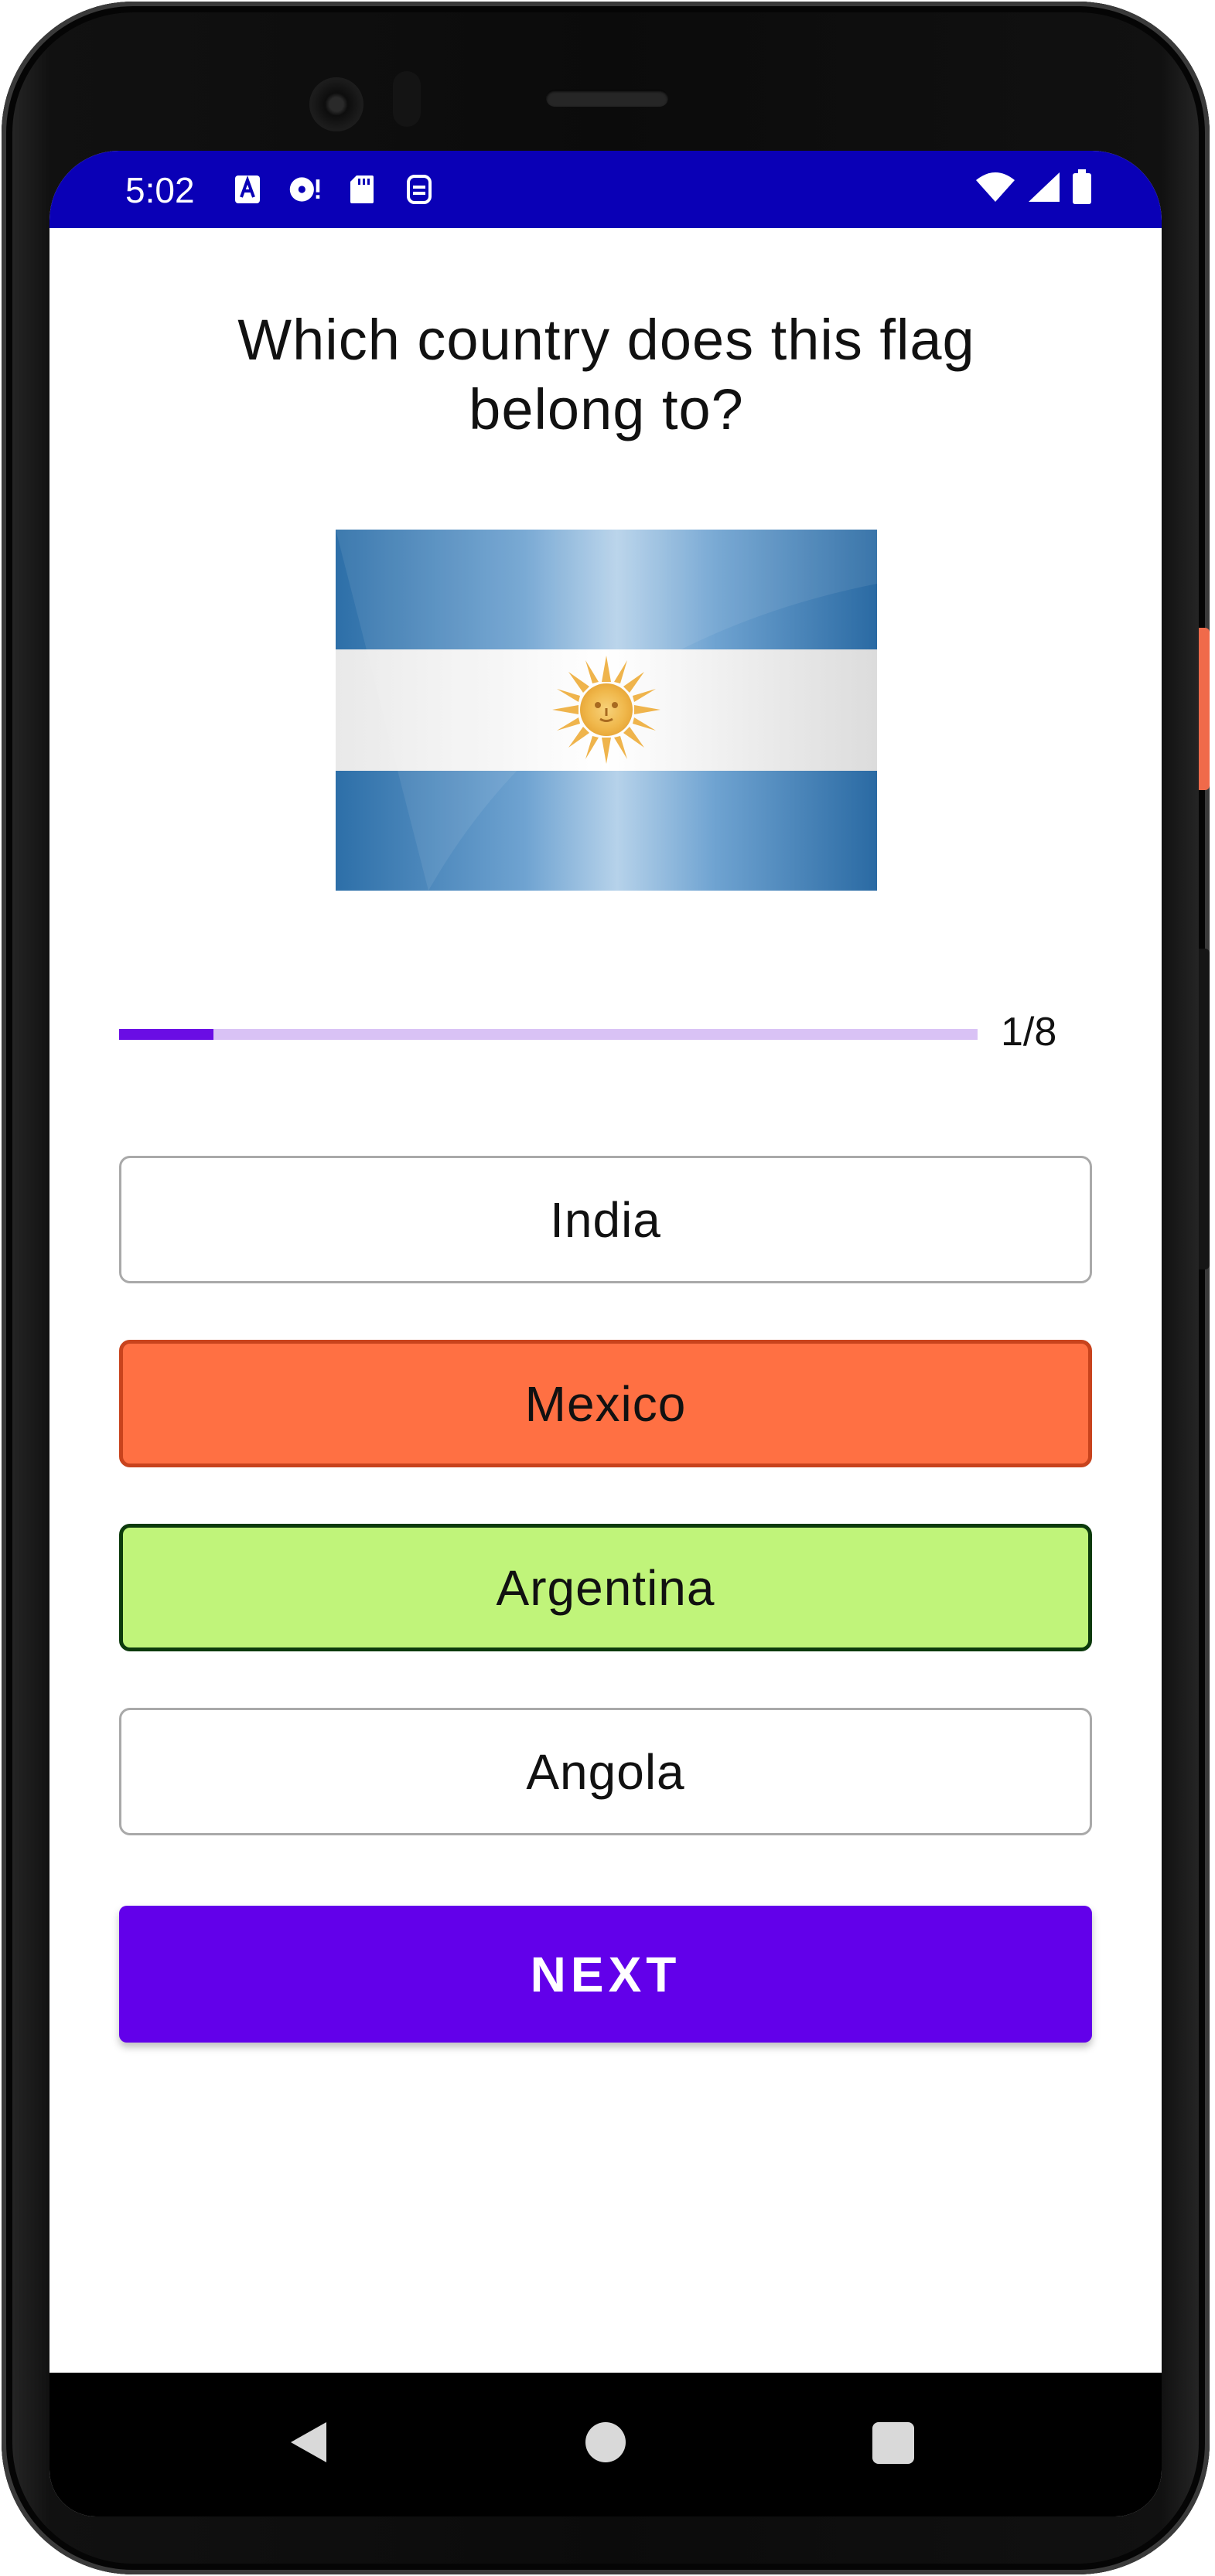 Image resolution: width=1215 pixels, height=2576 pixels. I want to click on progress-bar, so click(548, 1034).